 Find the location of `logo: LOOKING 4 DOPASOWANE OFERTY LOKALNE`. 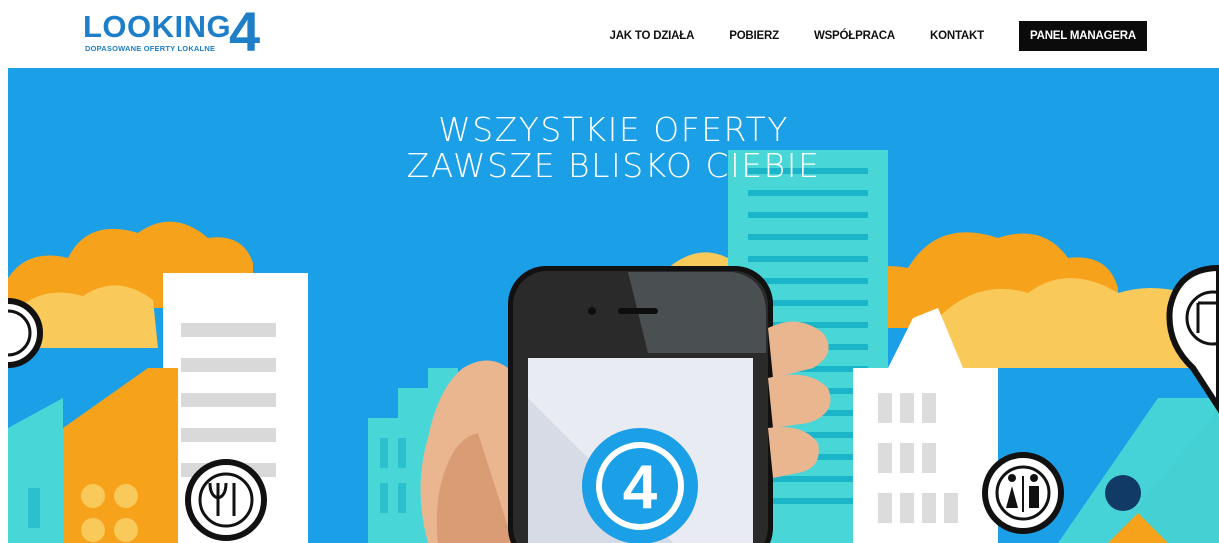

logo: LOOKING 4 DOPASOWANE OFERTY LOKALNE is located at coordinates (178, 32).